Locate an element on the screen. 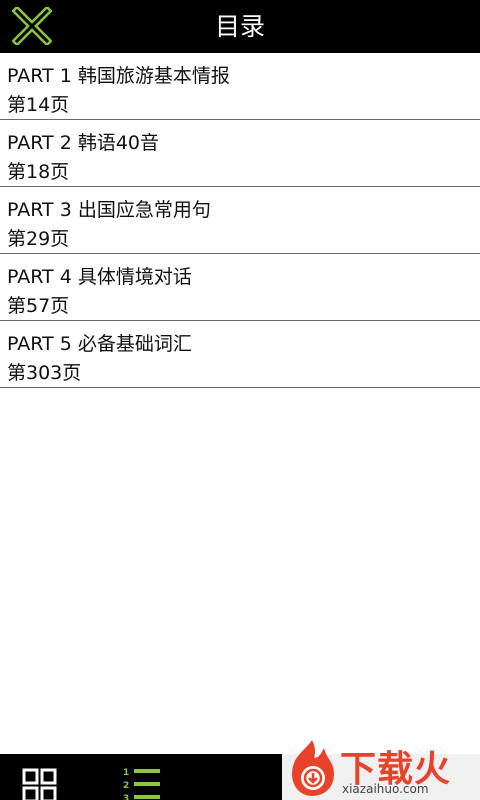 This screenshot has width=480, height=800. toc-item-3: PART 3 出国应急常用句 第29页 is located at coordinates (240, 220).